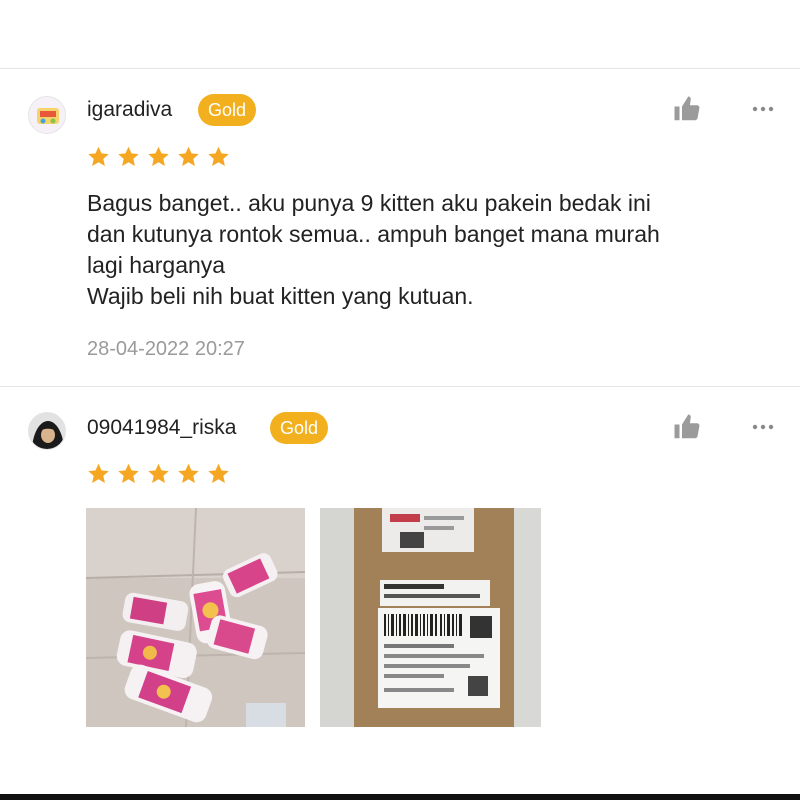  What do you see at coordinates (430, 617) in the screenshot?
I see `package-box-photo` at bounding box center [430, 617].